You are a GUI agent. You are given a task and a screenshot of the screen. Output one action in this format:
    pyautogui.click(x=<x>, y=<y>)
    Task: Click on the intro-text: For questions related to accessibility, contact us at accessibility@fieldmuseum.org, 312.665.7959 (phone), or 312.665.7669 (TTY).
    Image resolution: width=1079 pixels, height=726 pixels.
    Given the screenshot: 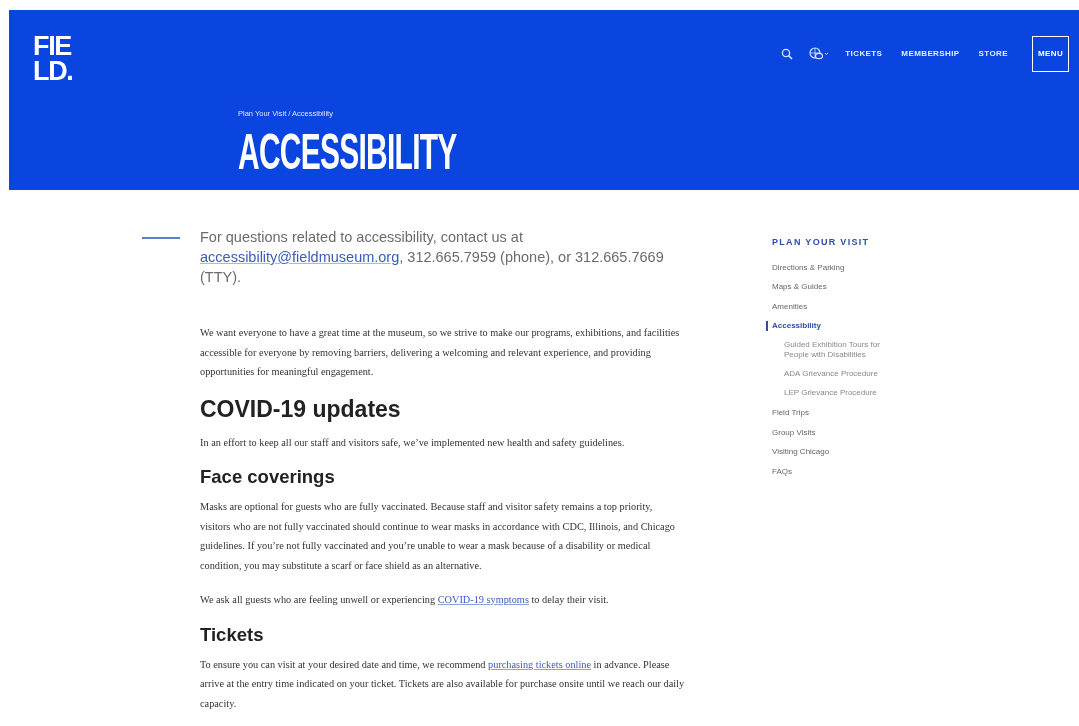 What is the action you would take?
    pyautogui.click(x=432, y=257)
    